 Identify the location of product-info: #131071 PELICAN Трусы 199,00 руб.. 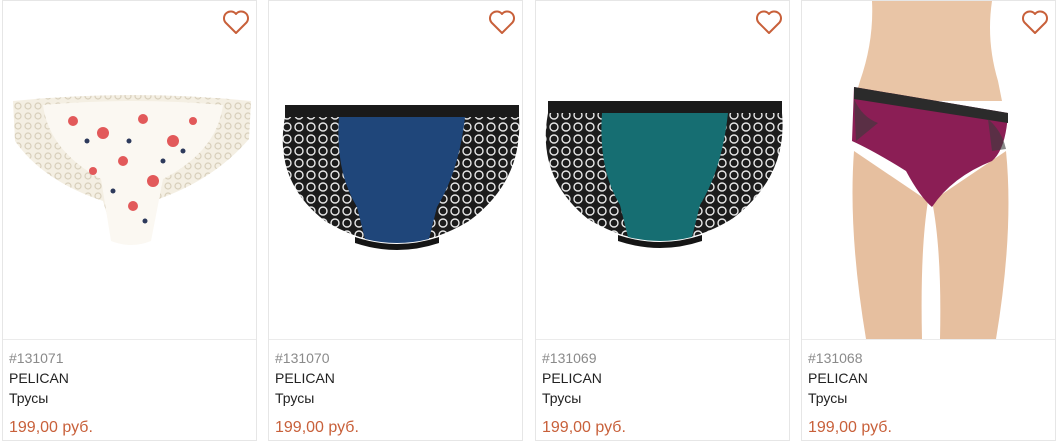
(129, 393).